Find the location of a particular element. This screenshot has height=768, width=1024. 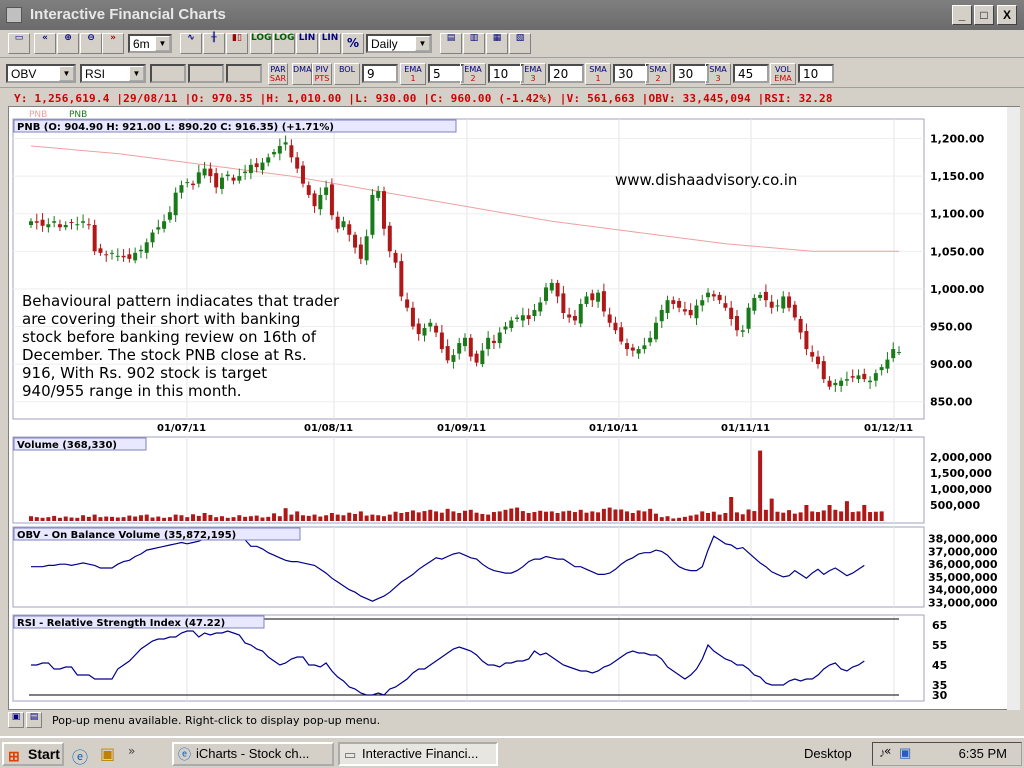

indicator-param-button-6: EMA 3 is located at coordinates (533, 74).